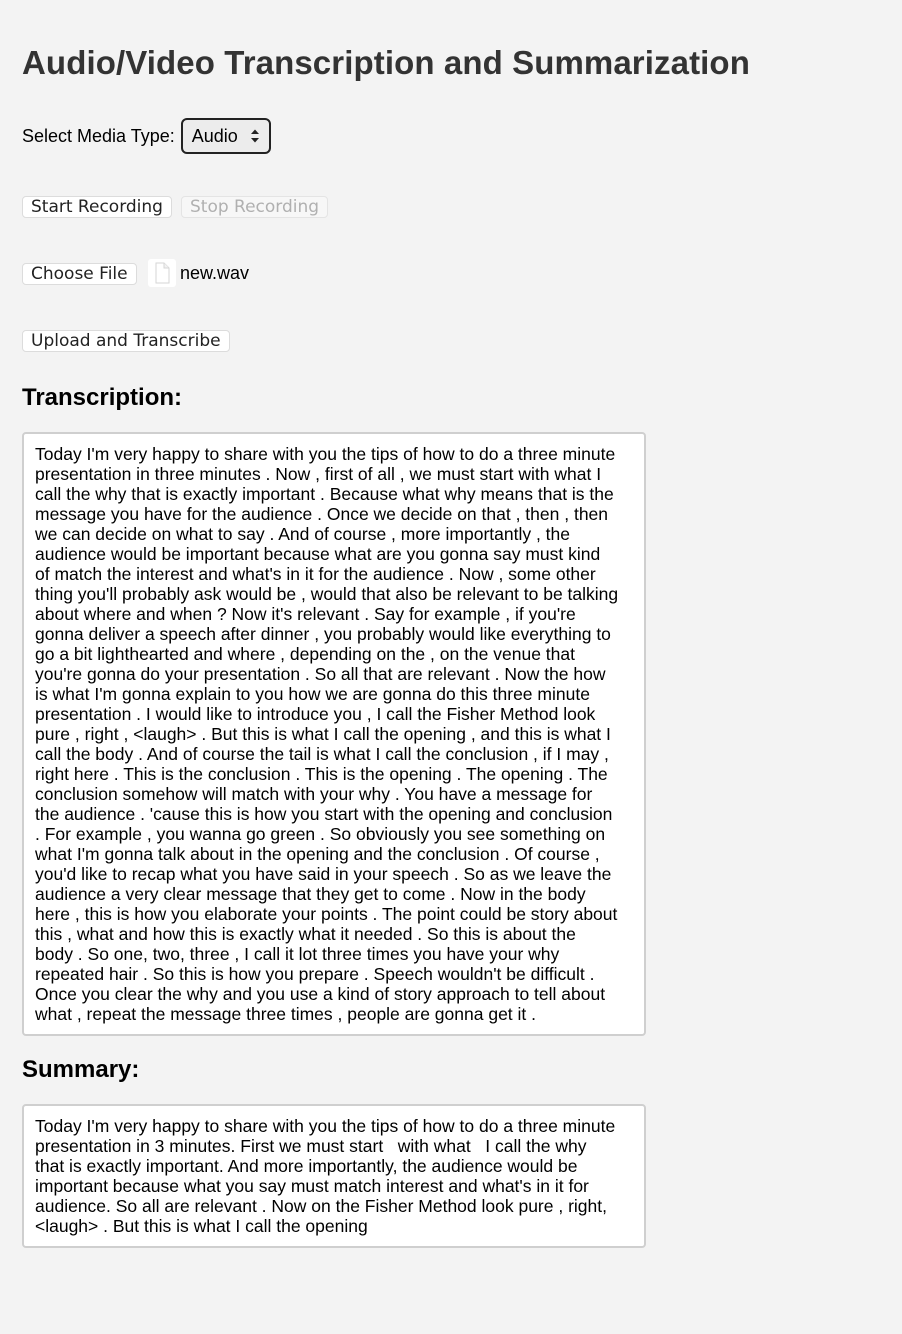 Image resolution: width=902 pixels, height=1334 pixels. I want to click on selected-file-name: new.wav, so click(215, 273).